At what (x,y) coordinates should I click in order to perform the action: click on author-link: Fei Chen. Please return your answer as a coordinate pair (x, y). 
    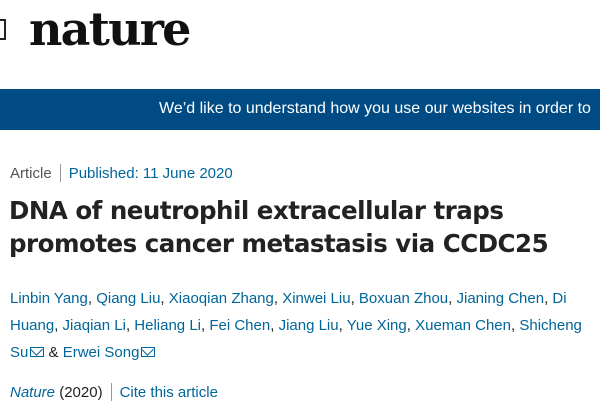
    Looking at the image, I should click on (239, 325).